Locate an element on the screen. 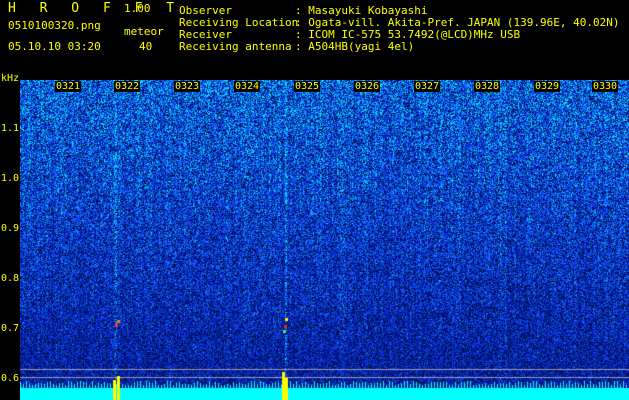  x-tick-label: 0324 is located at coordinates (247, 86).